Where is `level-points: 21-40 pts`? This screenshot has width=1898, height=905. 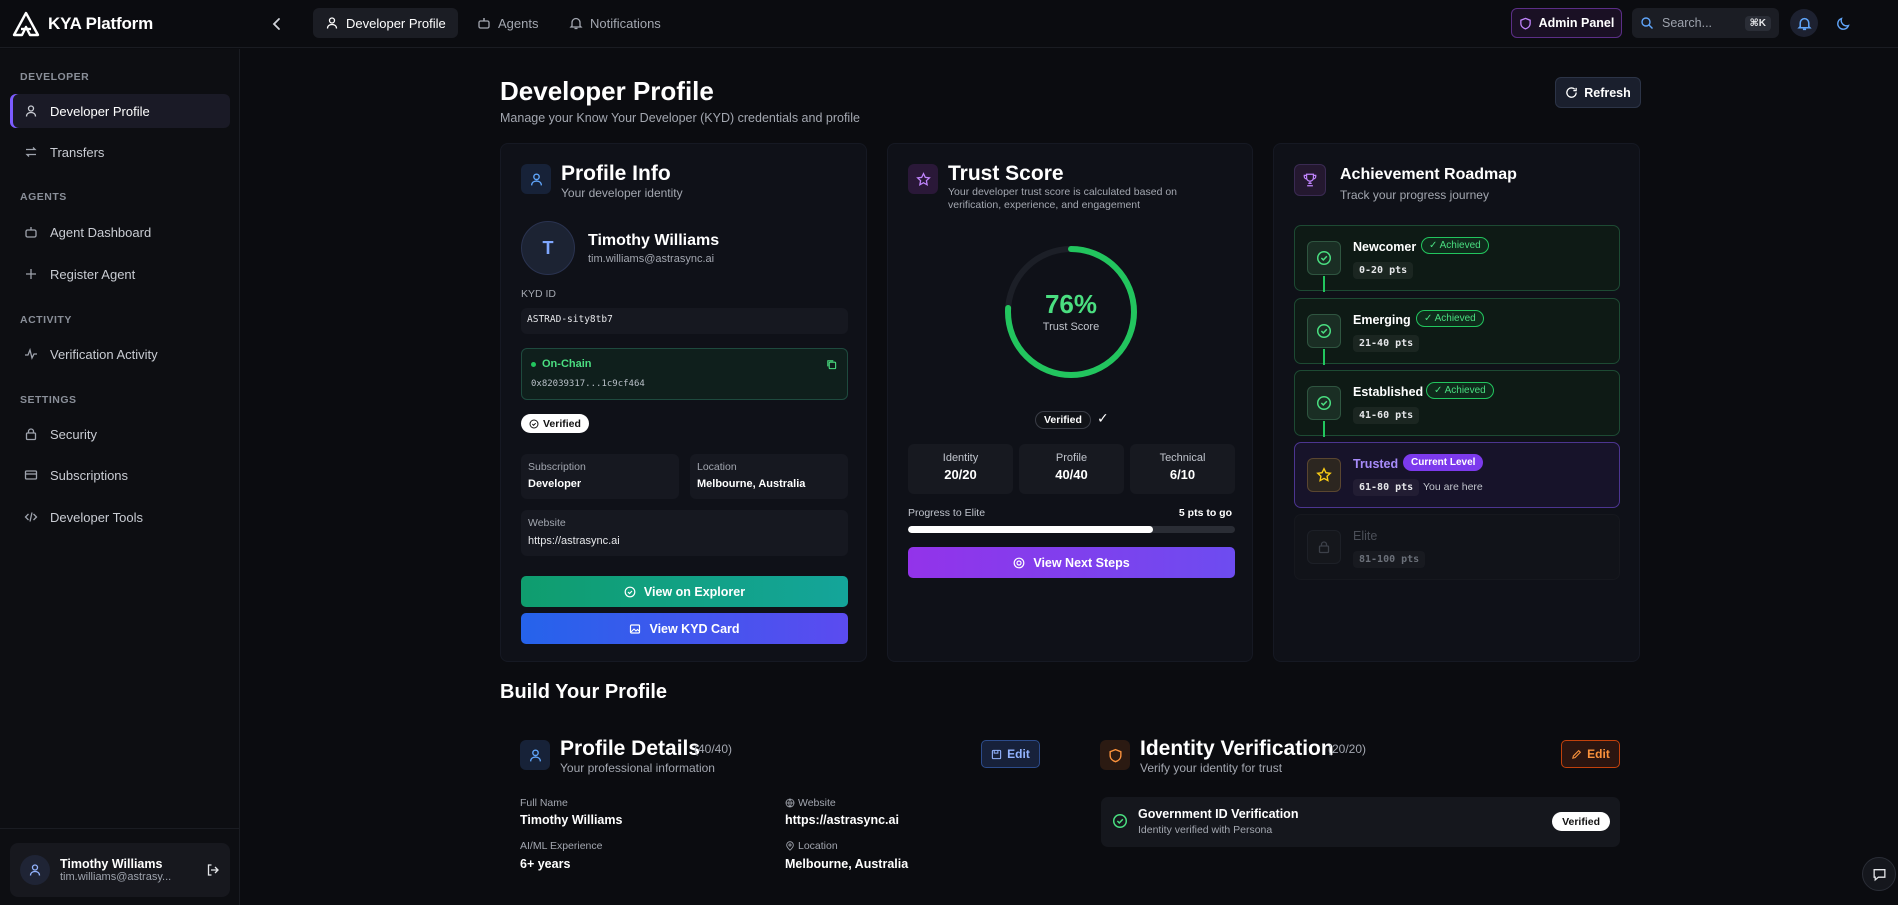
level-points: 21-40 pts is located at coordinates (1386, 343).